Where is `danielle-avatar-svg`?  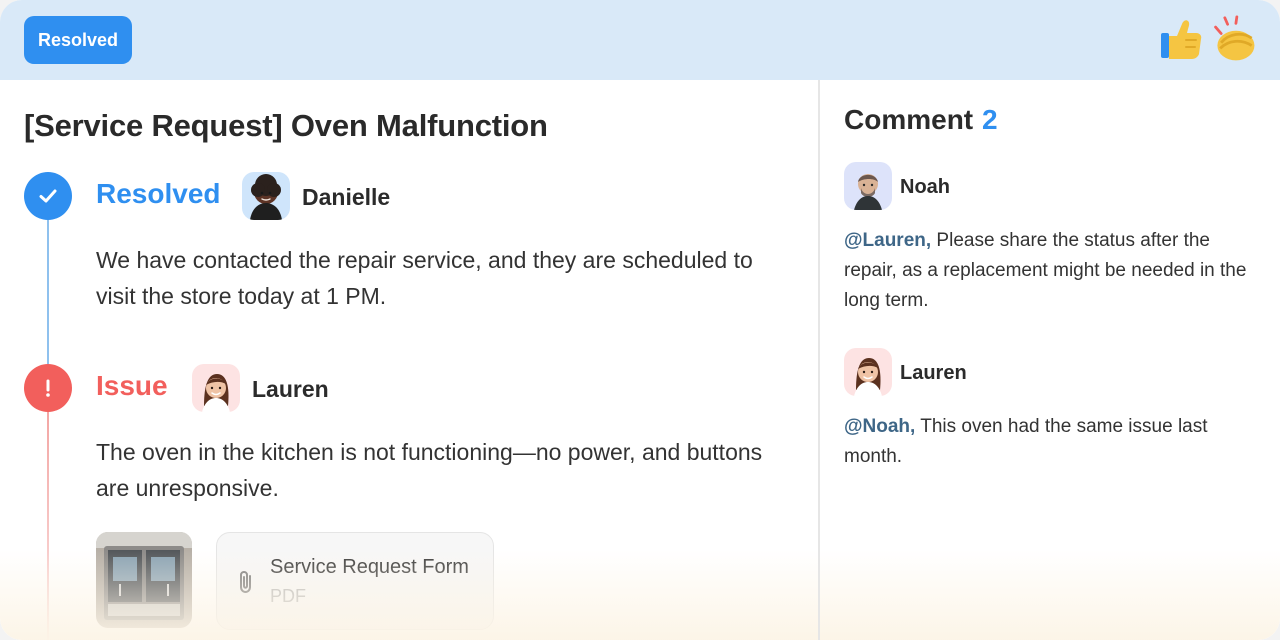
danielle-avatar-svg is located at coordinates (266, 196).